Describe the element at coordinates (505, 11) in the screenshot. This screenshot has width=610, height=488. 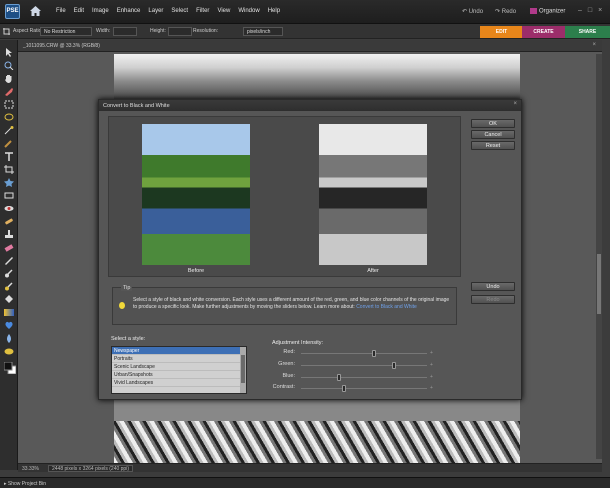
I see `redo-button: ↷ Redo` at that location.